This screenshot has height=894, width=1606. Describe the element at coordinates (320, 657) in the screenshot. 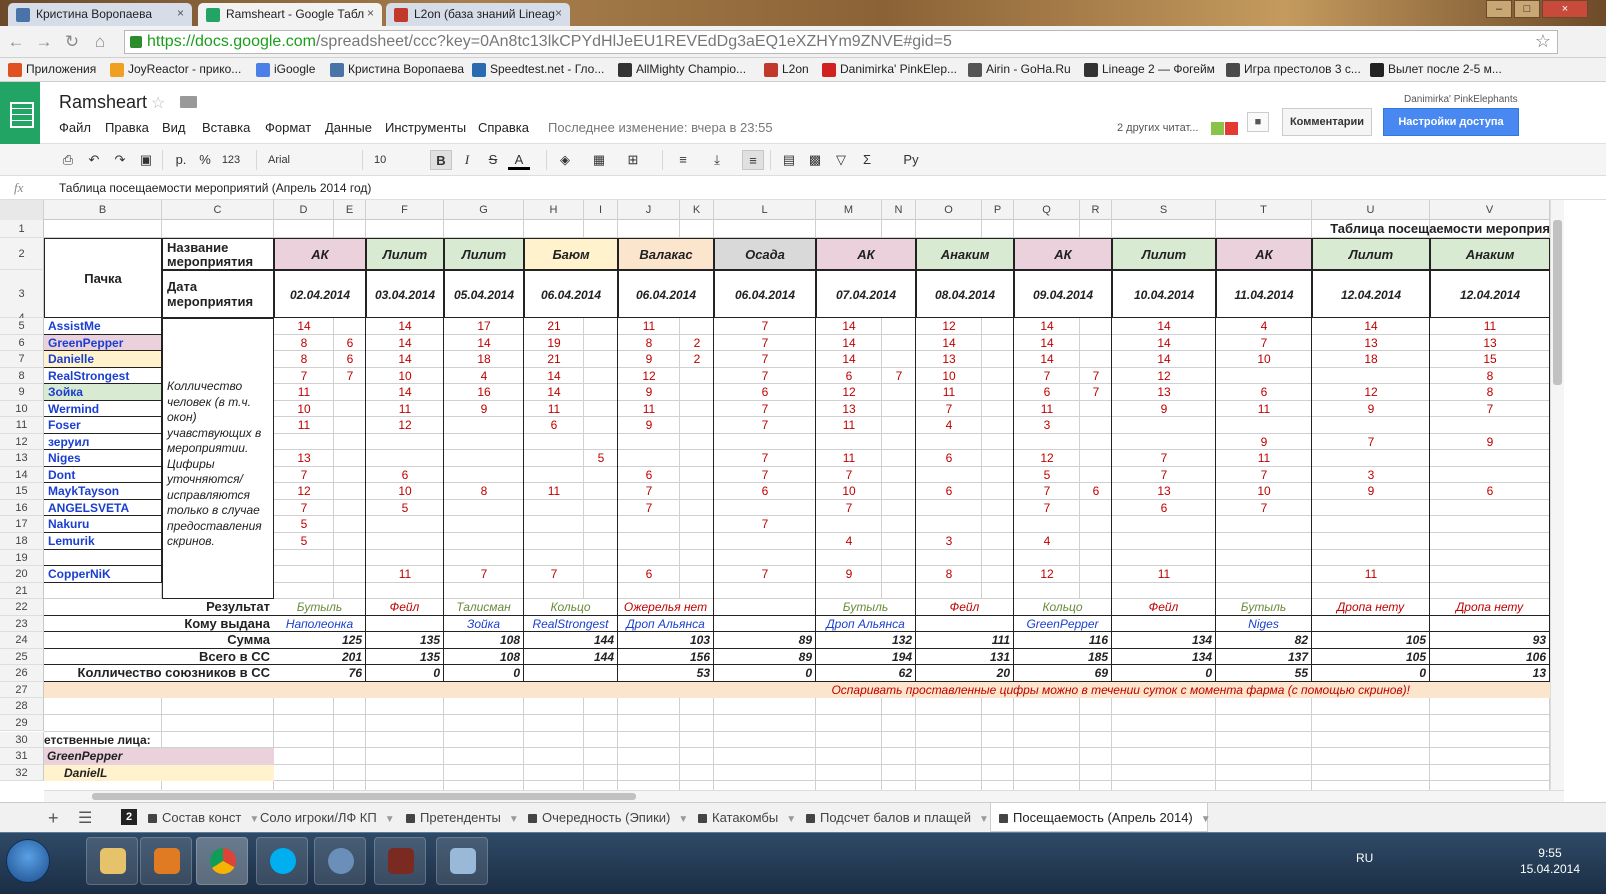

I see `total-cell: 201` at that location.